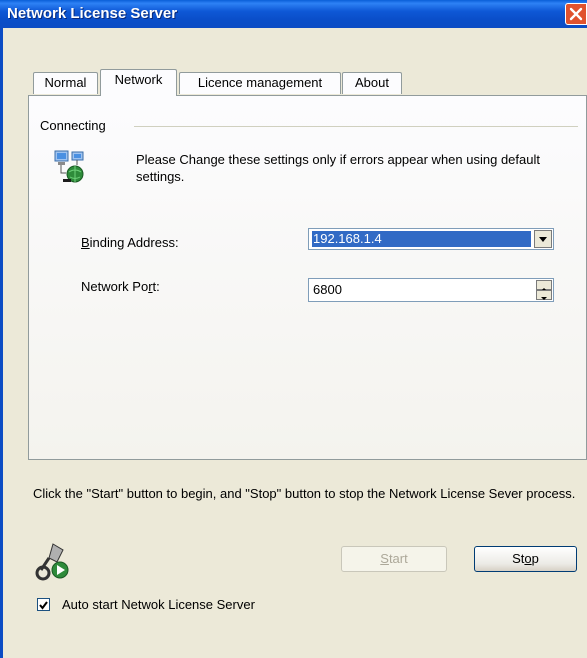 Image resolution: width=587 pixels, height=658 pixels. Describe the element at coordinates (394, 559) in the screenshot. I see `start-button: Start` at that location.